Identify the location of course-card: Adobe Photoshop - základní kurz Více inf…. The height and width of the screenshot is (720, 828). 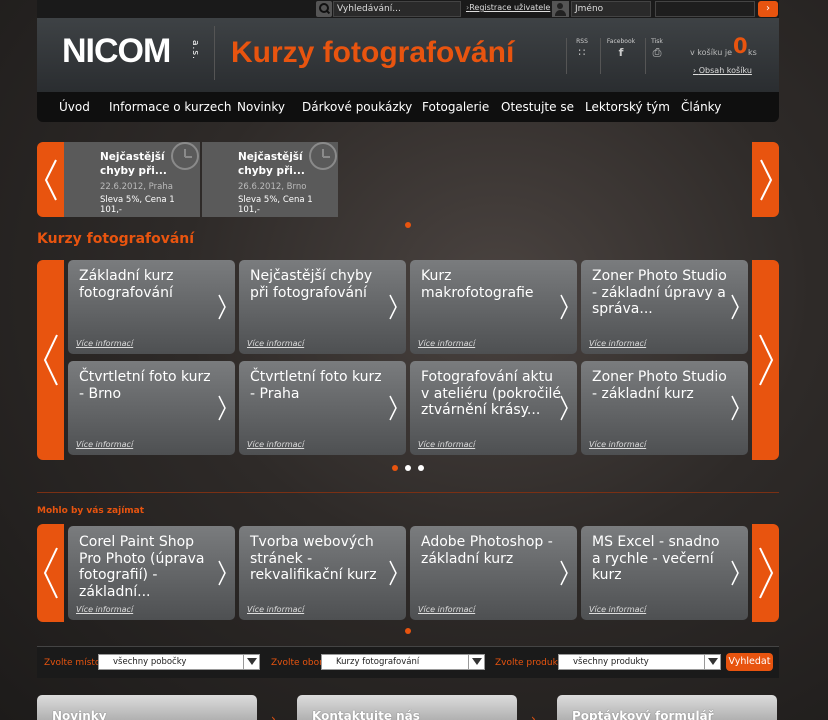
(493, 573).